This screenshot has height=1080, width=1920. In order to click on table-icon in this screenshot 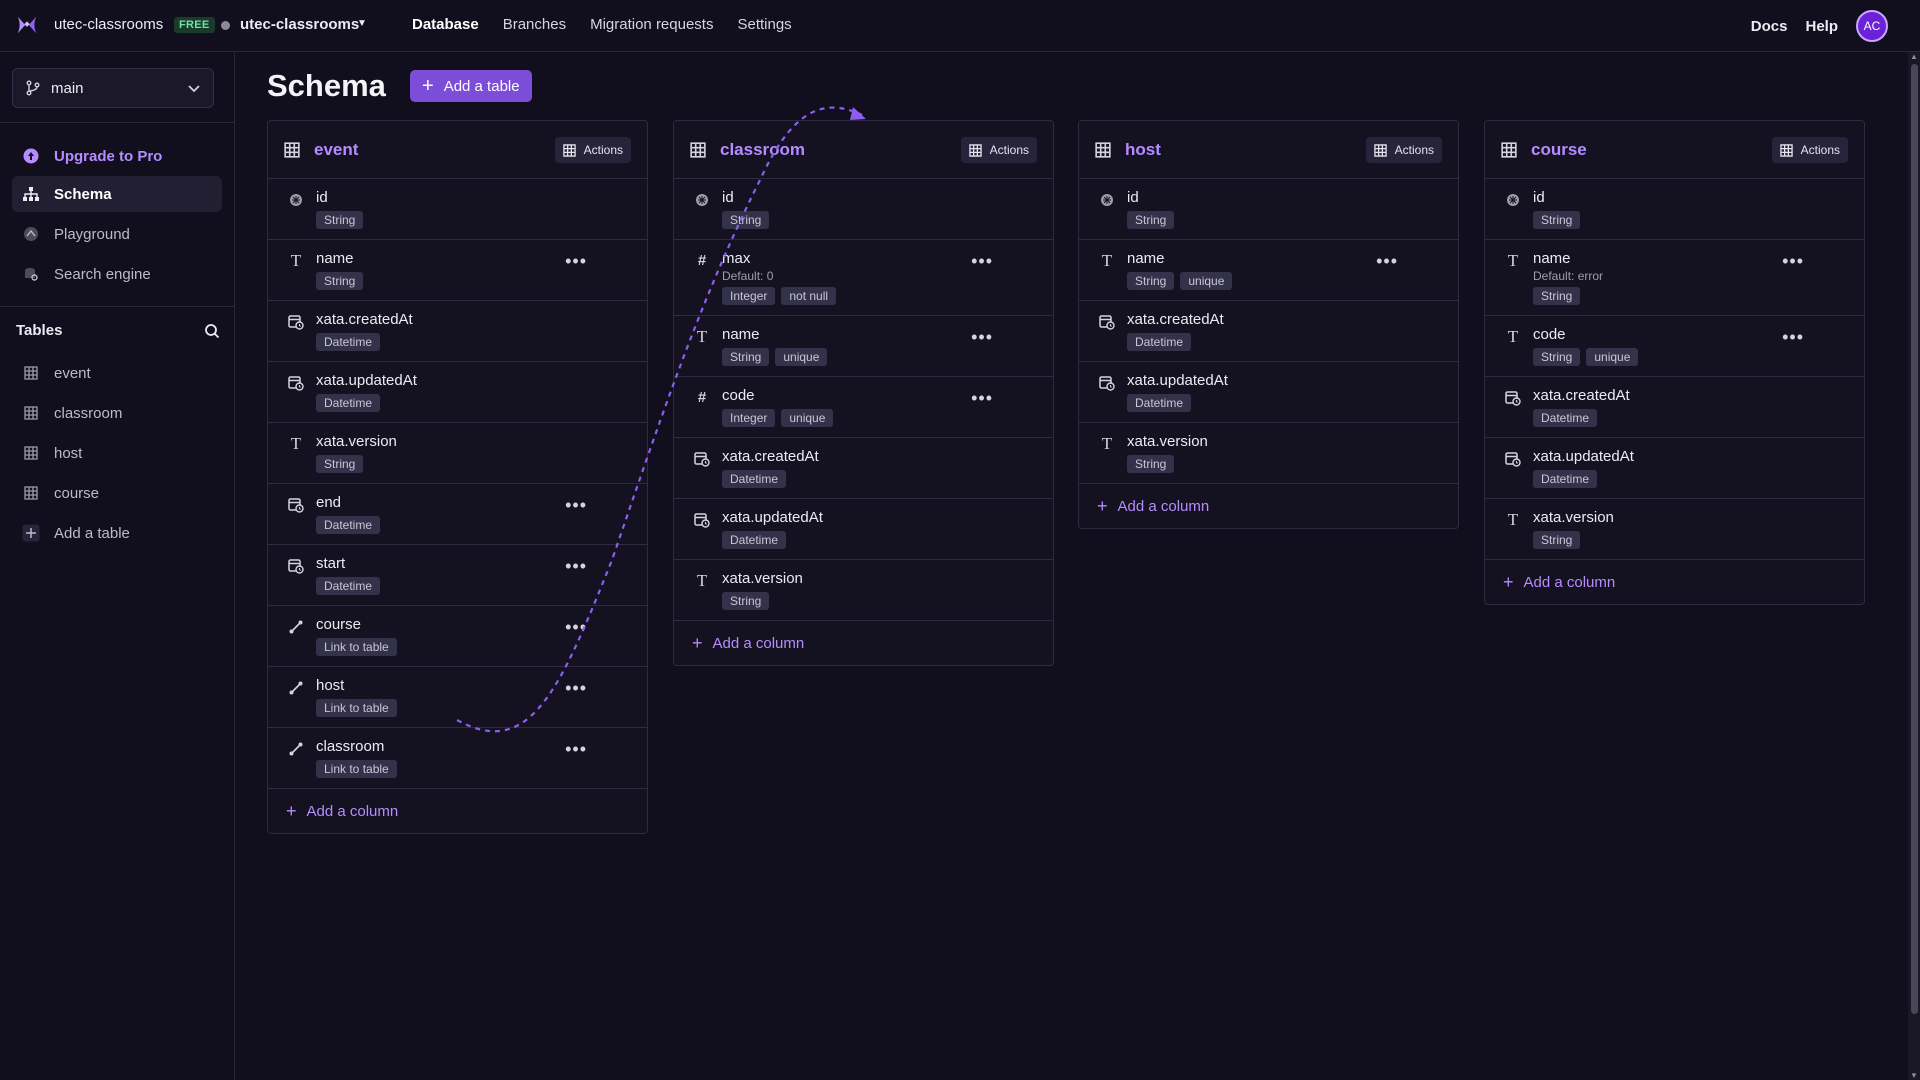, I will do `click(31, 453)`.